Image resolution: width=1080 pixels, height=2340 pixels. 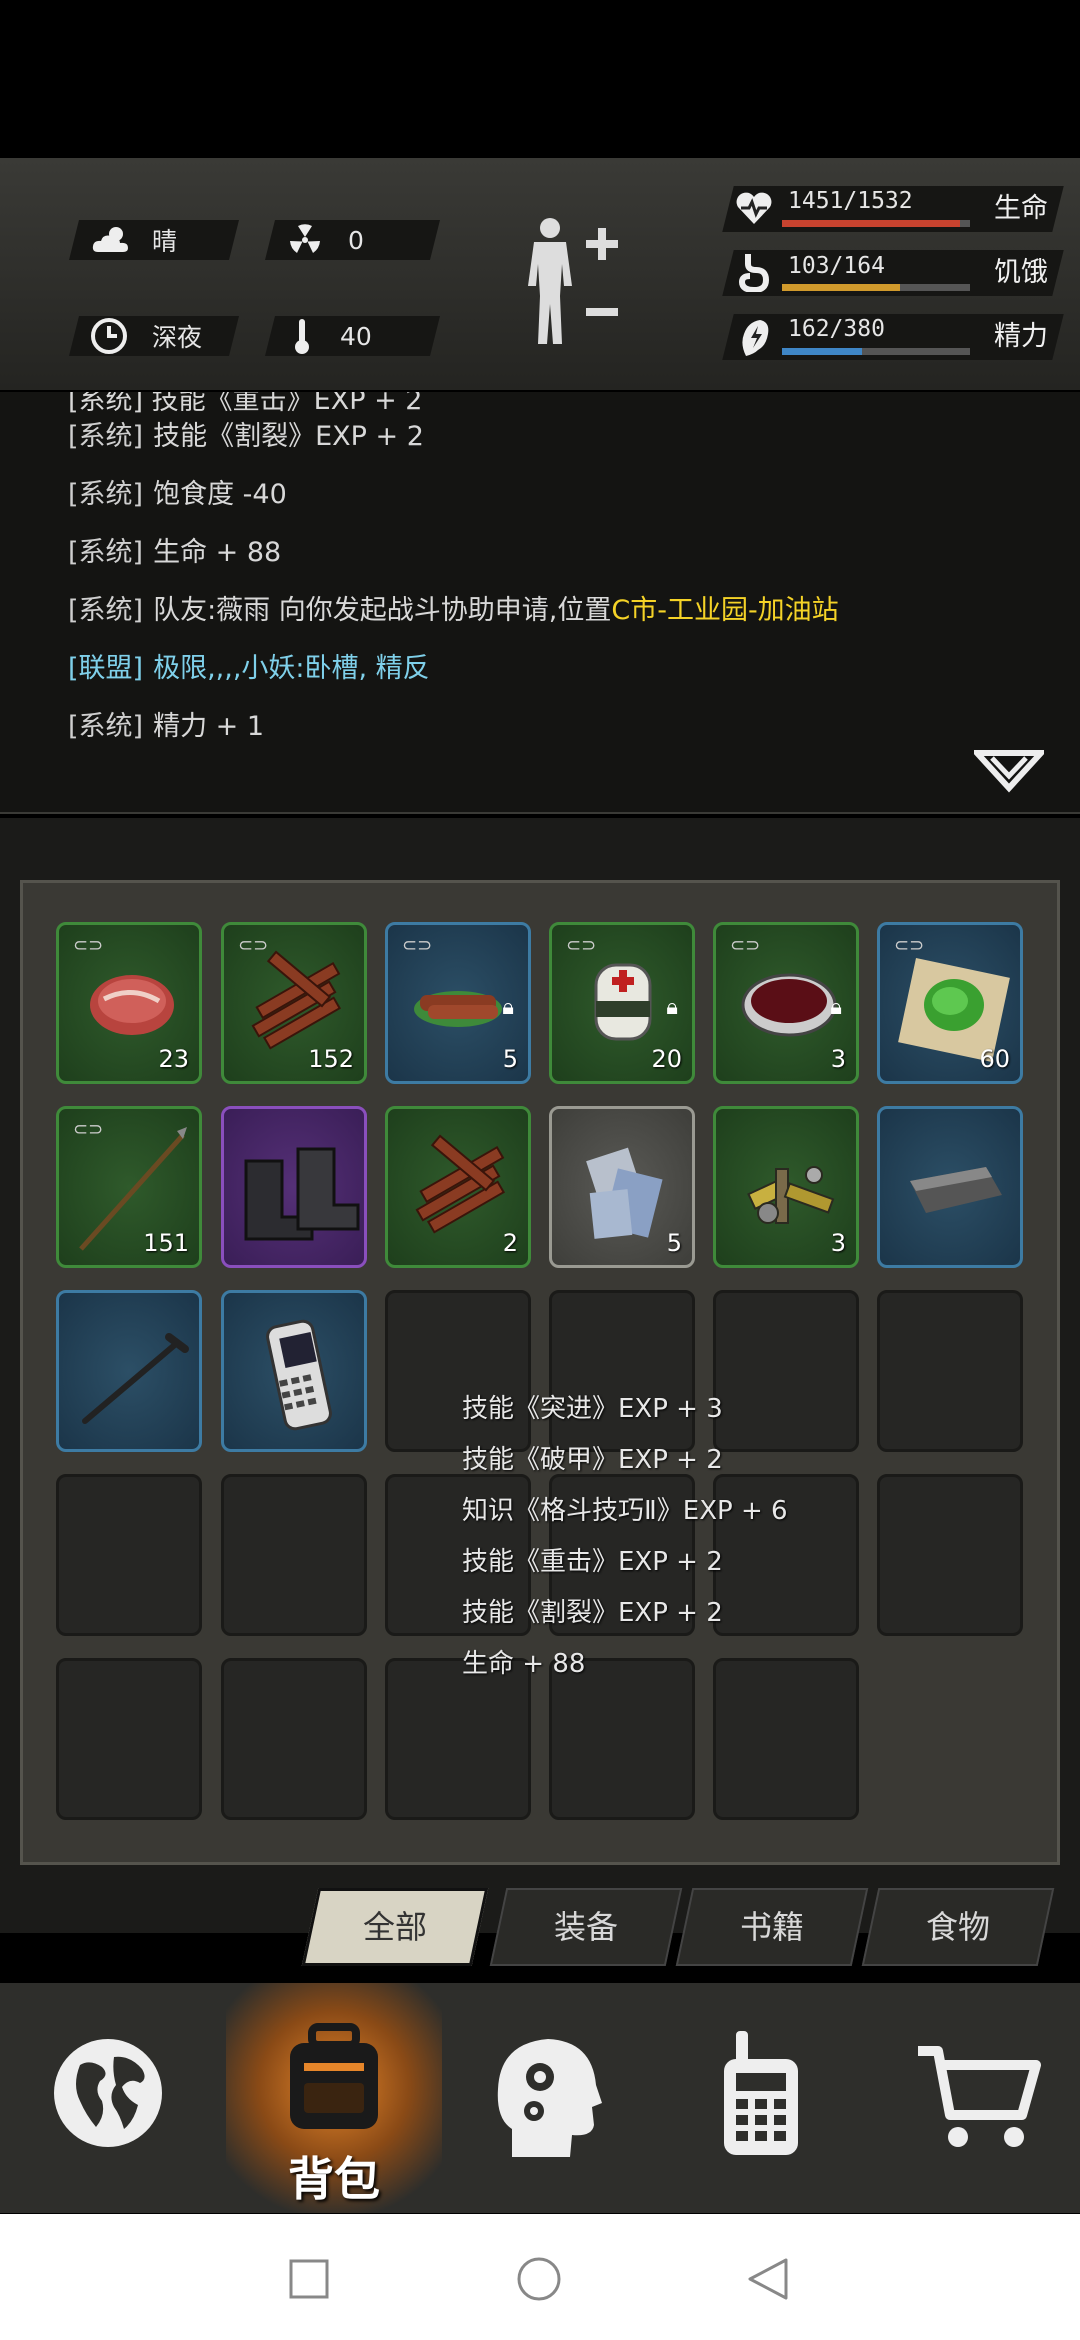 What do you see at coordinates (1009, 772) in the screenshot?
I see `chevron-down-icon` at bounding box center [1009, 772].